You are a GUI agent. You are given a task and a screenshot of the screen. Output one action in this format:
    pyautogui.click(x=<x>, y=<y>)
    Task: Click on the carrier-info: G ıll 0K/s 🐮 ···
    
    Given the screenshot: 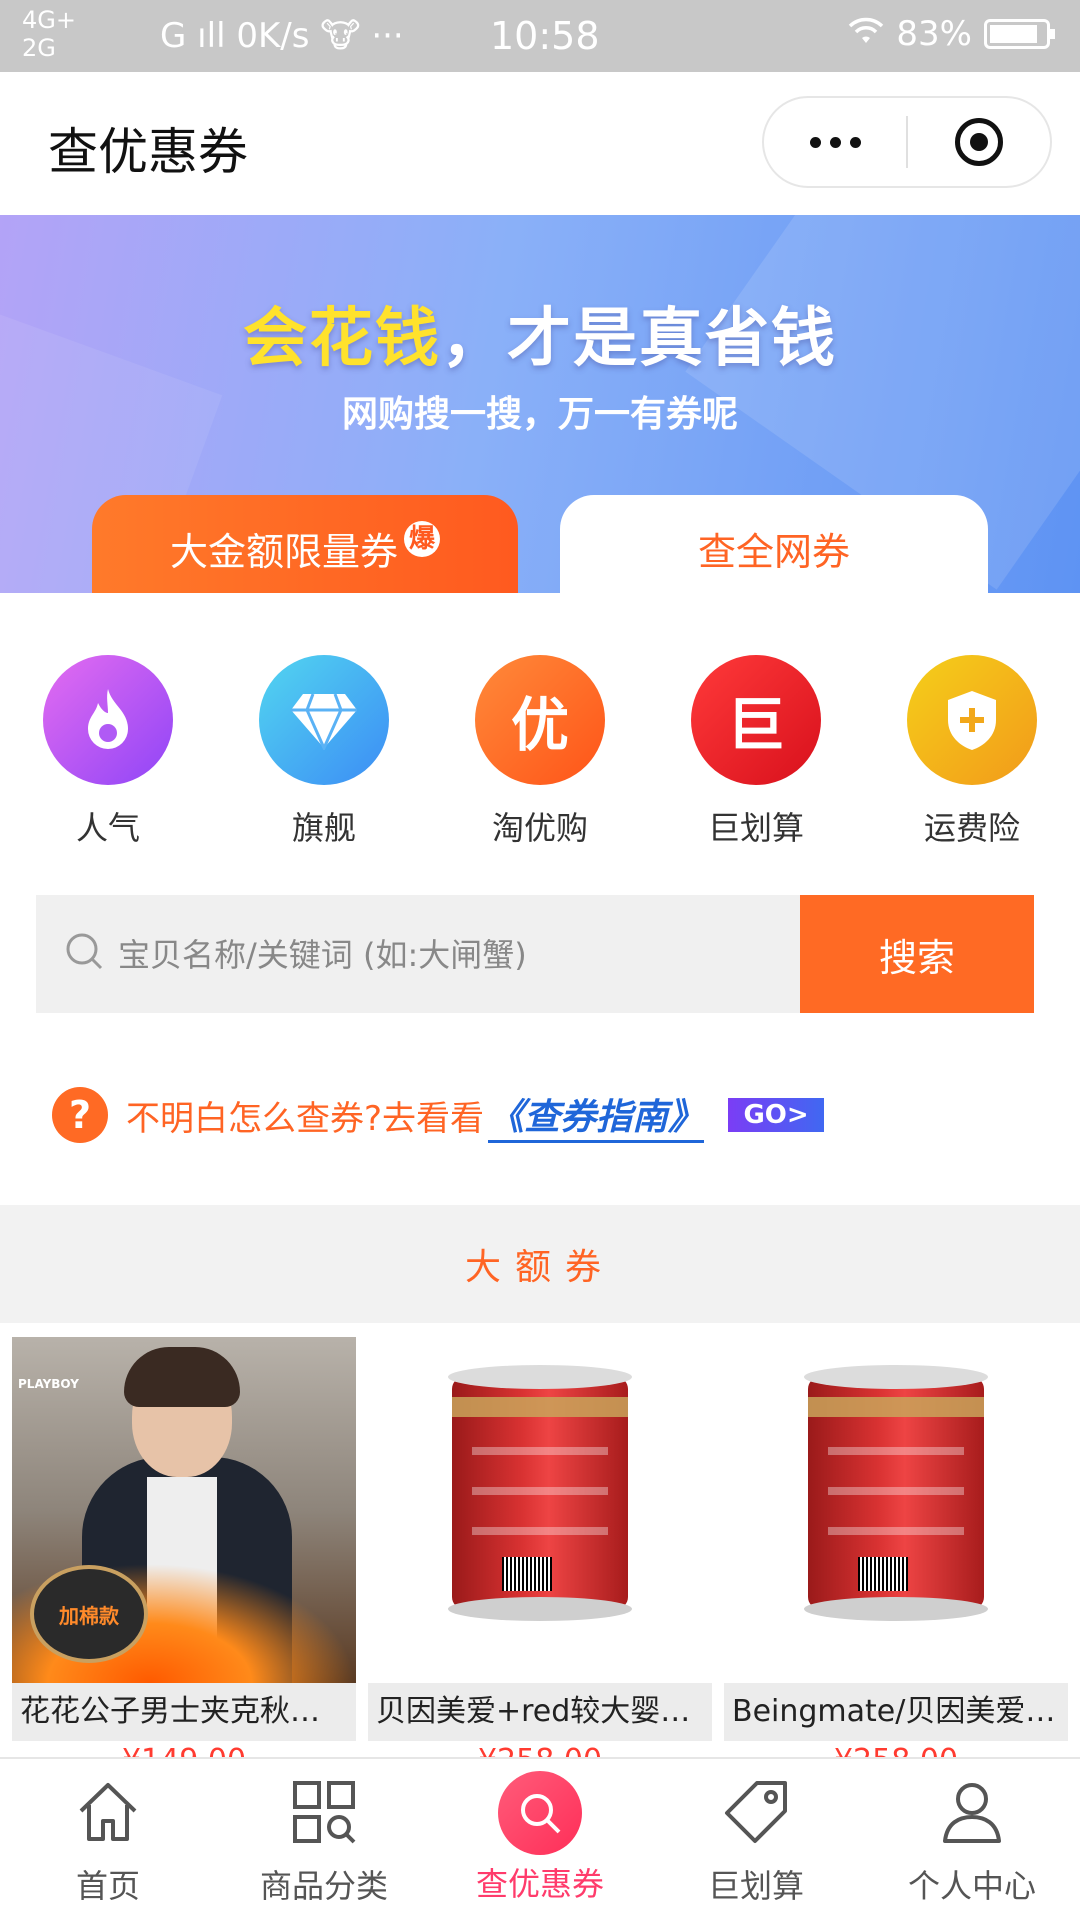 What is the action you would take?
    pyautogui.click(x=282, y=36)
    